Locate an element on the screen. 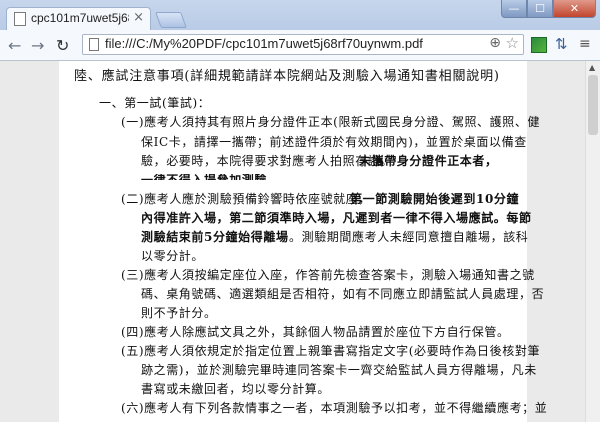  forward-button: → is located at coordinates (37, 45).